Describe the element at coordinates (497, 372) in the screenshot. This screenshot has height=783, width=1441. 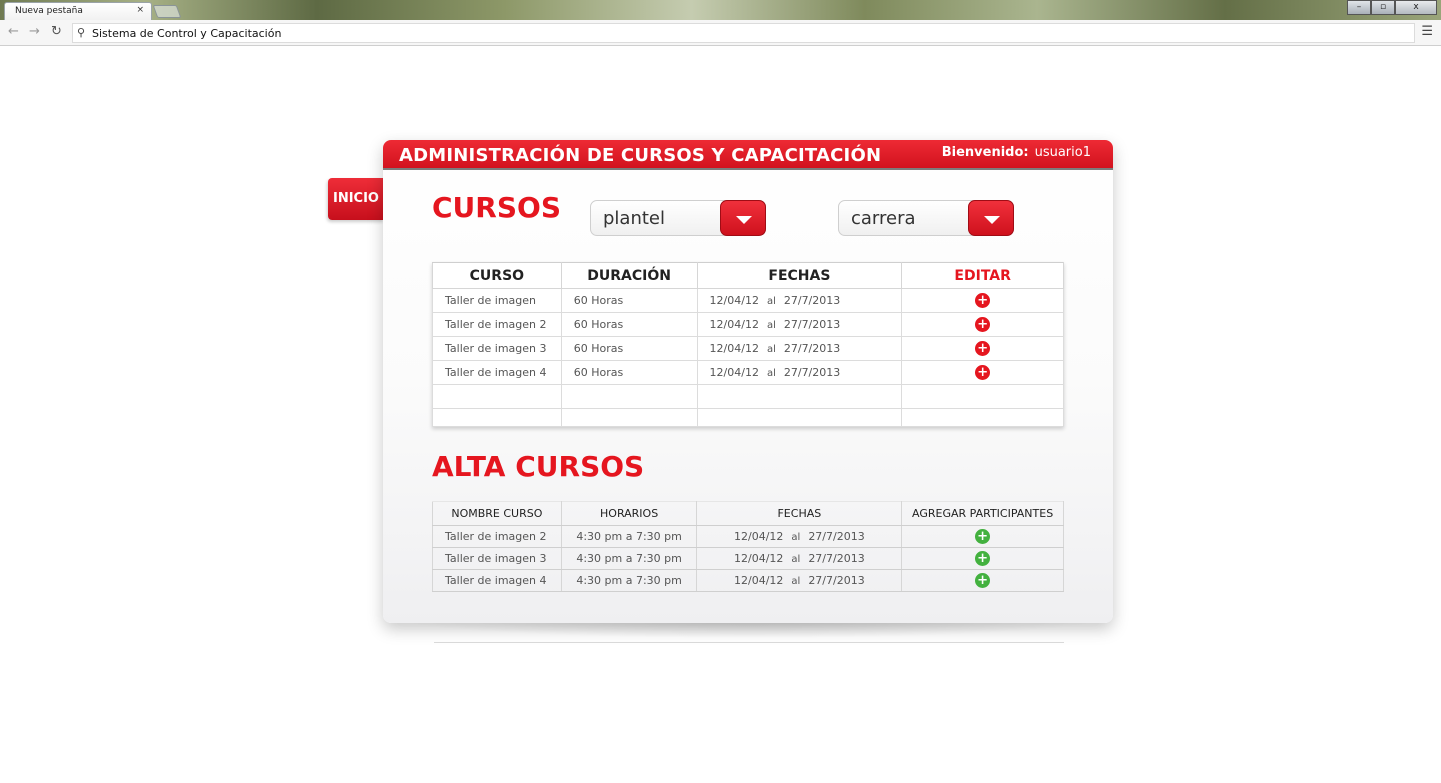
I see `curso-cell: Taller de imagen 4` at that location.